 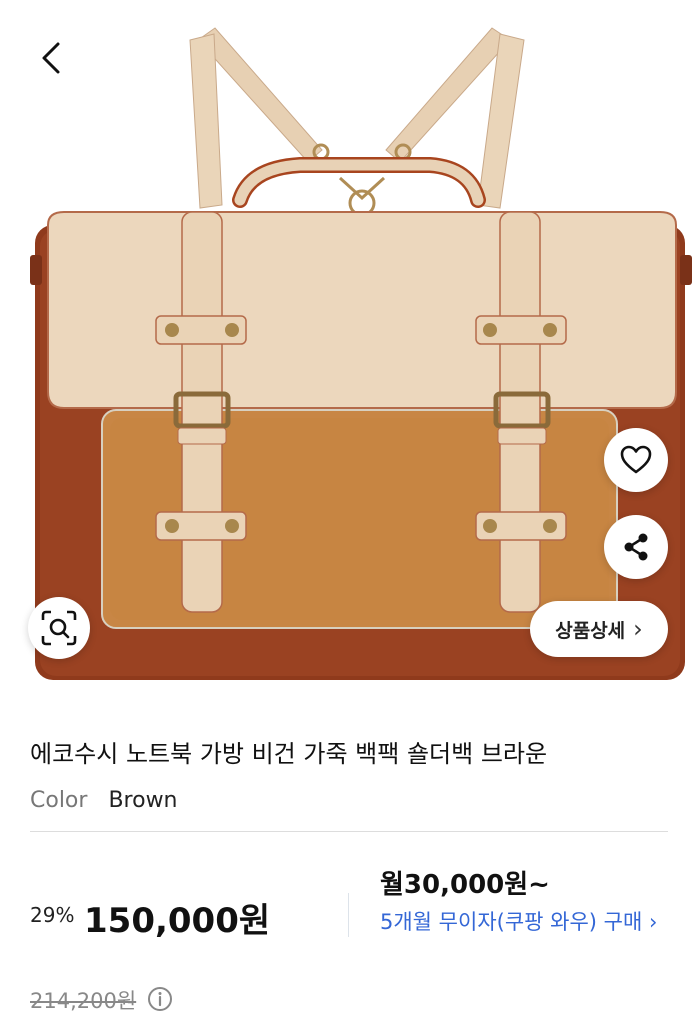 I want to click on share-icon, so click(x=636, y=547).